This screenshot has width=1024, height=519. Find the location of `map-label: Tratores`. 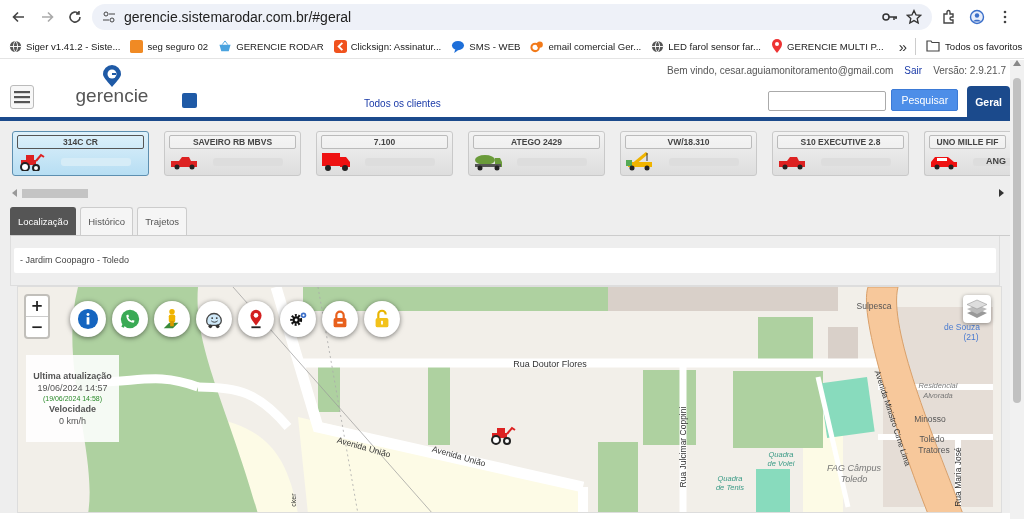

map-label: Tratores is located at coordinates (934, 450).